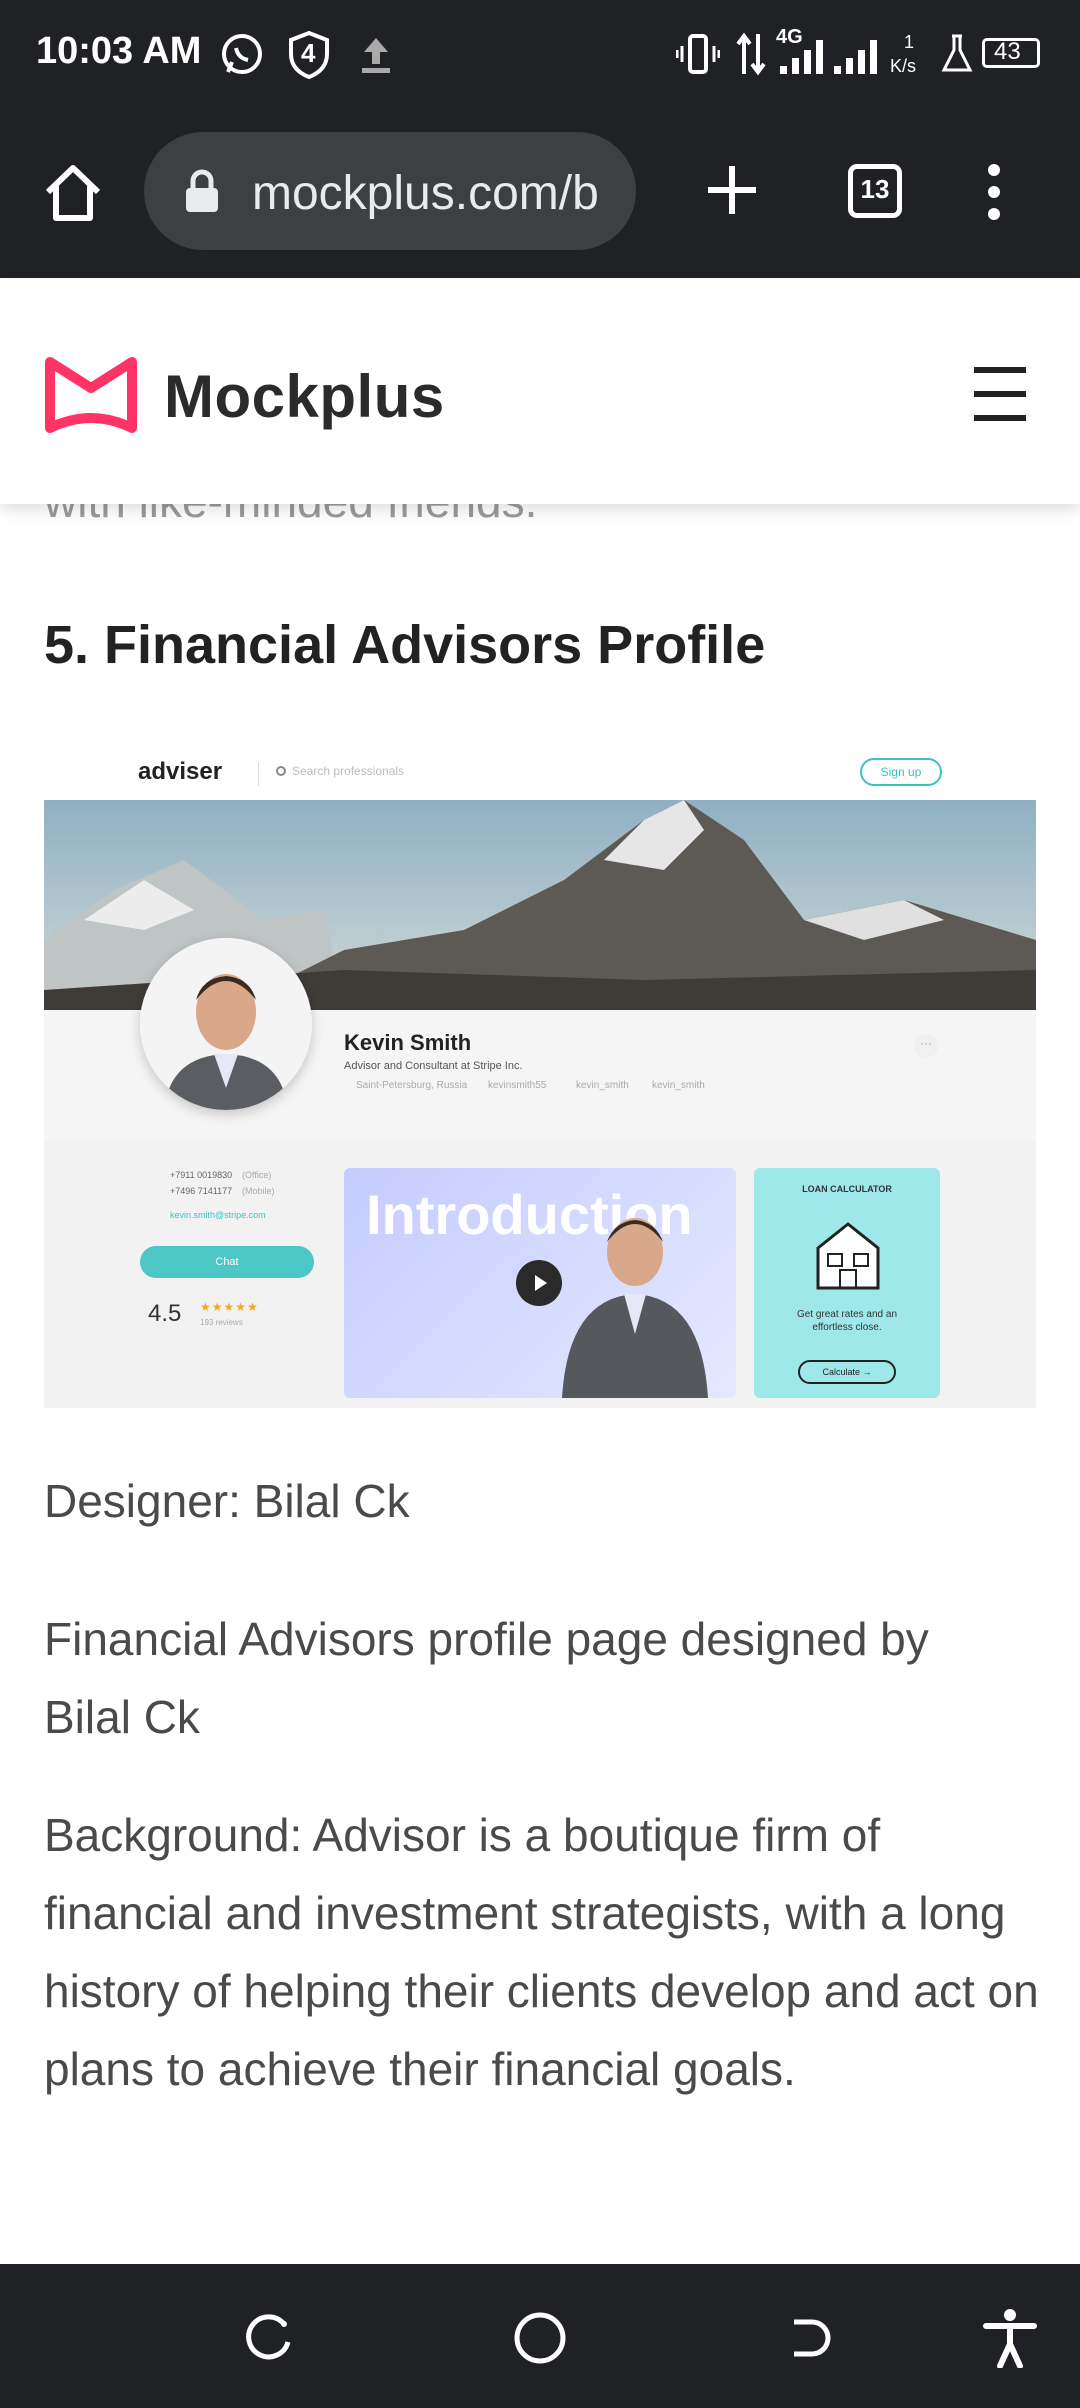  I want to click on preview-phone-mobile: +7496 7141177, so click(201, 1191).